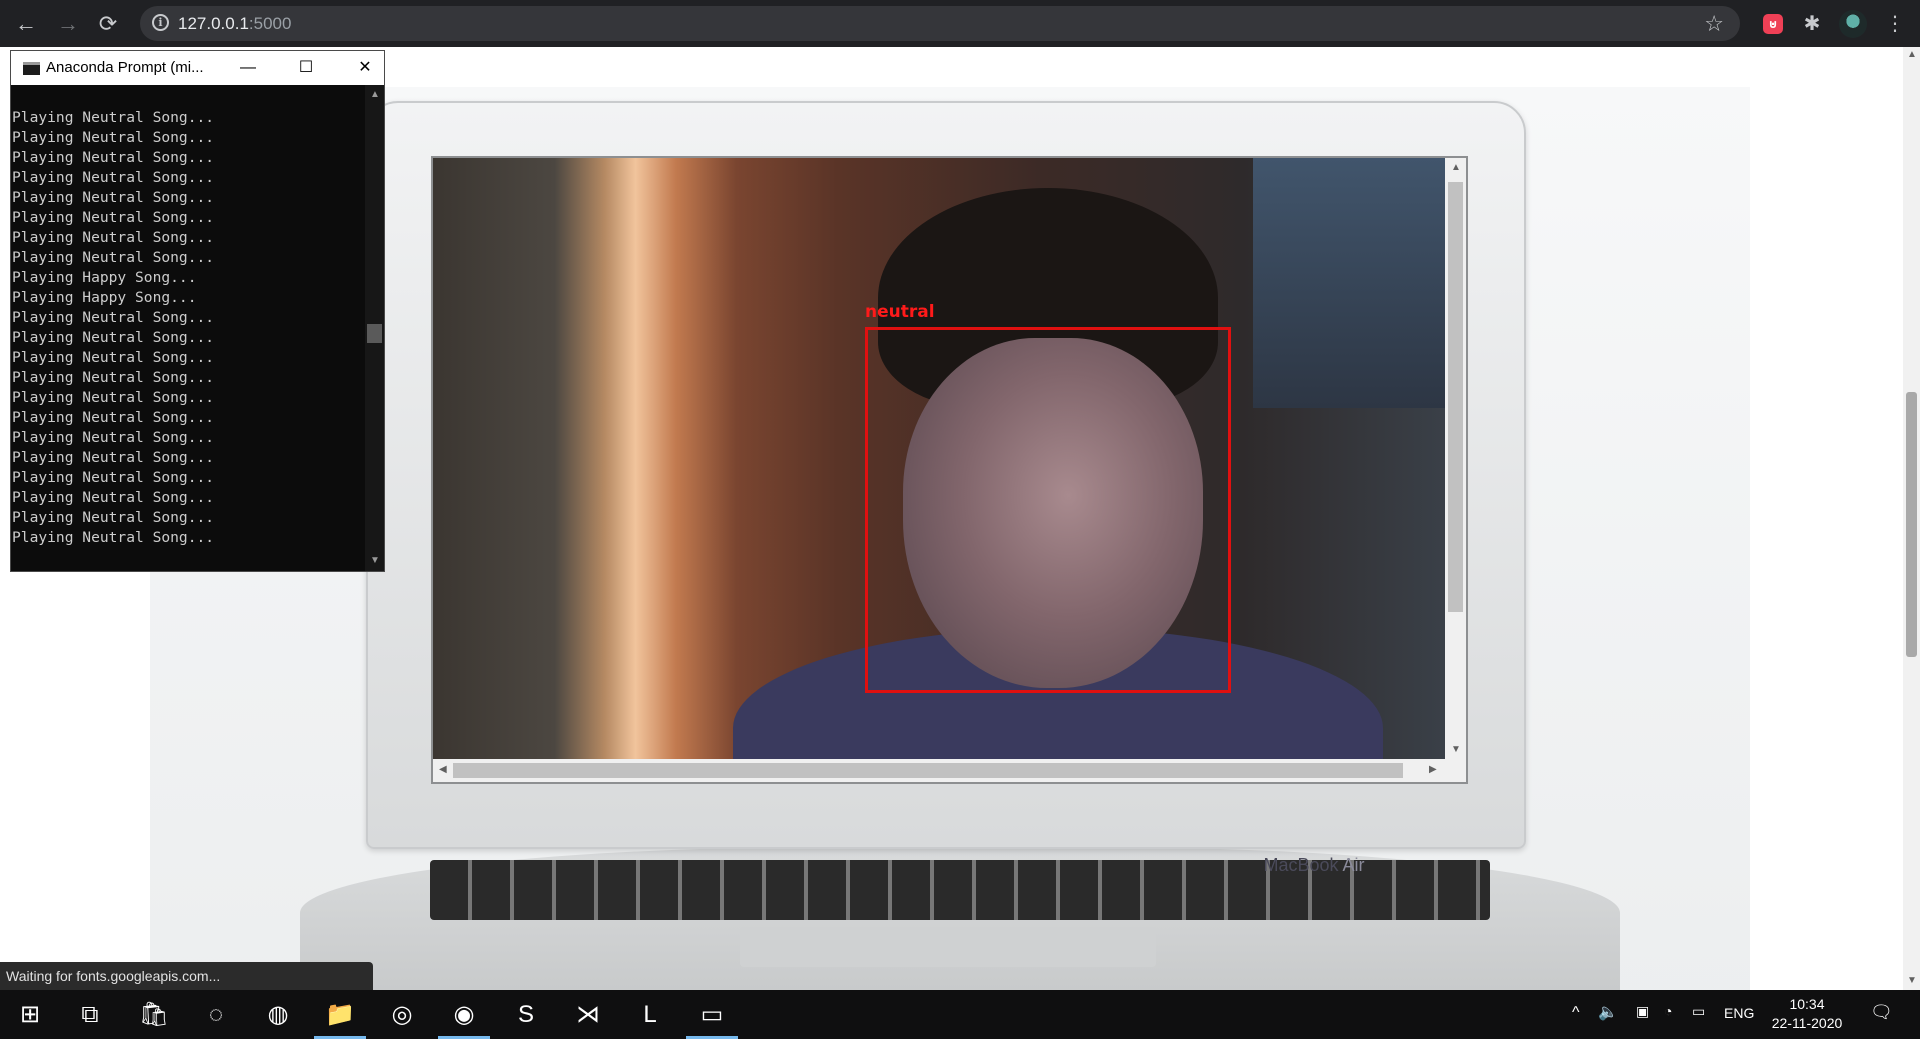 This screenshot has height=1039, width=1920. I want to click on l-app-icon: L, so click(650, 1014).